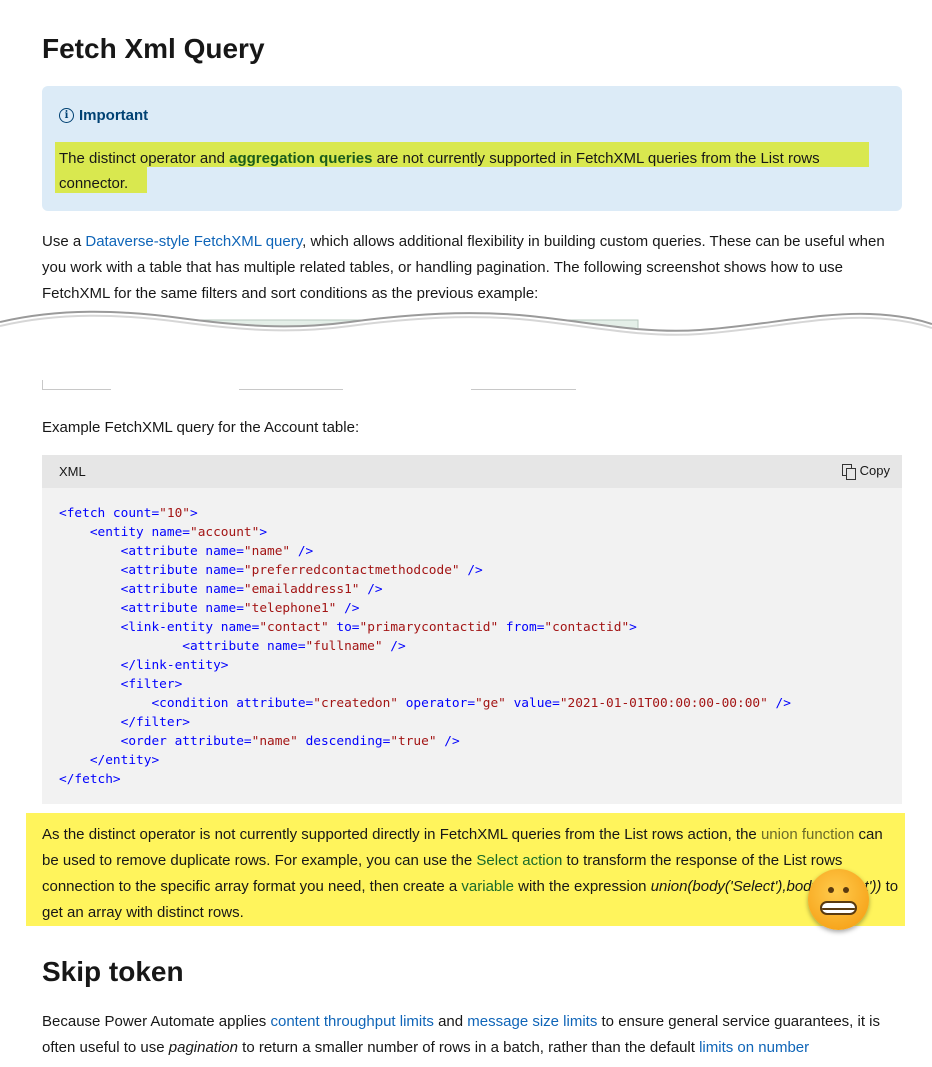 This screenshot has width=932, height=1067. Describe the element at coordinates (144, 158) in the screenshot. I see `alert-text-before: The distinct operator and` at that location.